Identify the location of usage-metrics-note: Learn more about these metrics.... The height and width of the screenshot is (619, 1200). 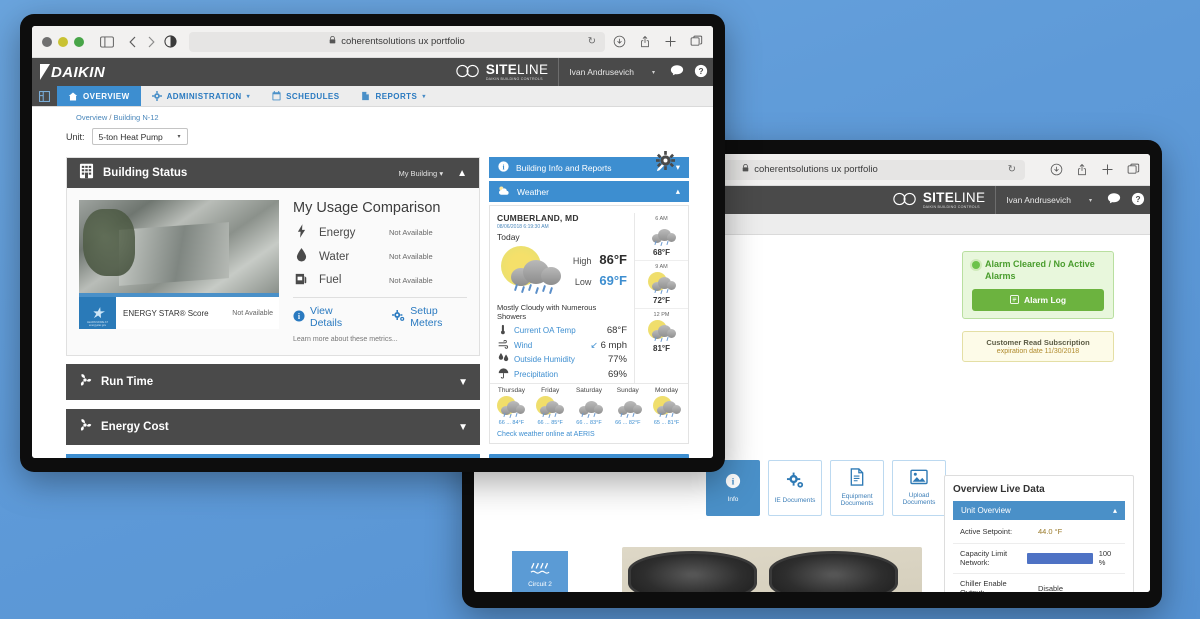
(380, 339).